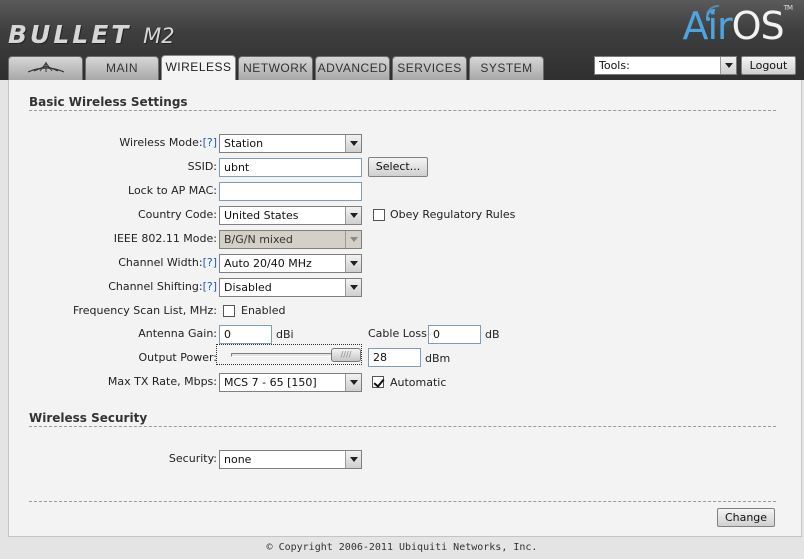  What do you see at coordinates (108, 102) in the screenshot?
I see `basic-wireless-title: Basic Wireless Settings` at bounding box center [108, 102].